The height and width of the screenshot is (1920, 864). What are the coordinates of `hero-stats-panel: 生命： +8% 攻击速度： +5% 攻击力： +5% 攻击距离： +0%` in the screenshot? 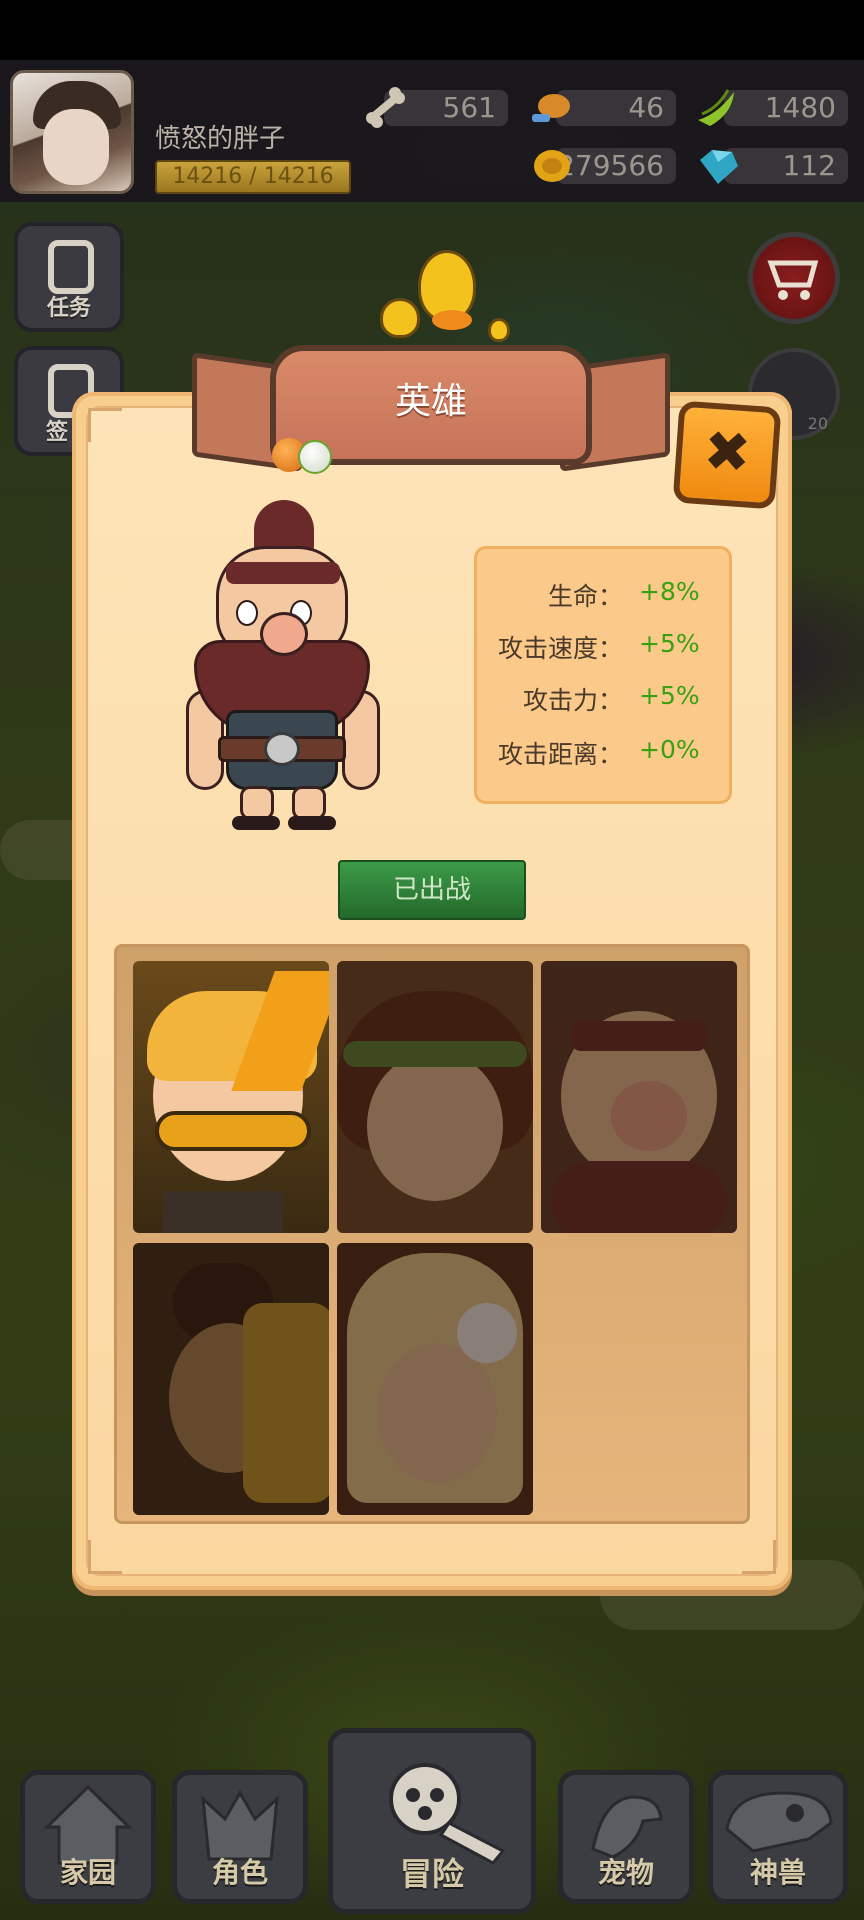 It's located at (603, 675).